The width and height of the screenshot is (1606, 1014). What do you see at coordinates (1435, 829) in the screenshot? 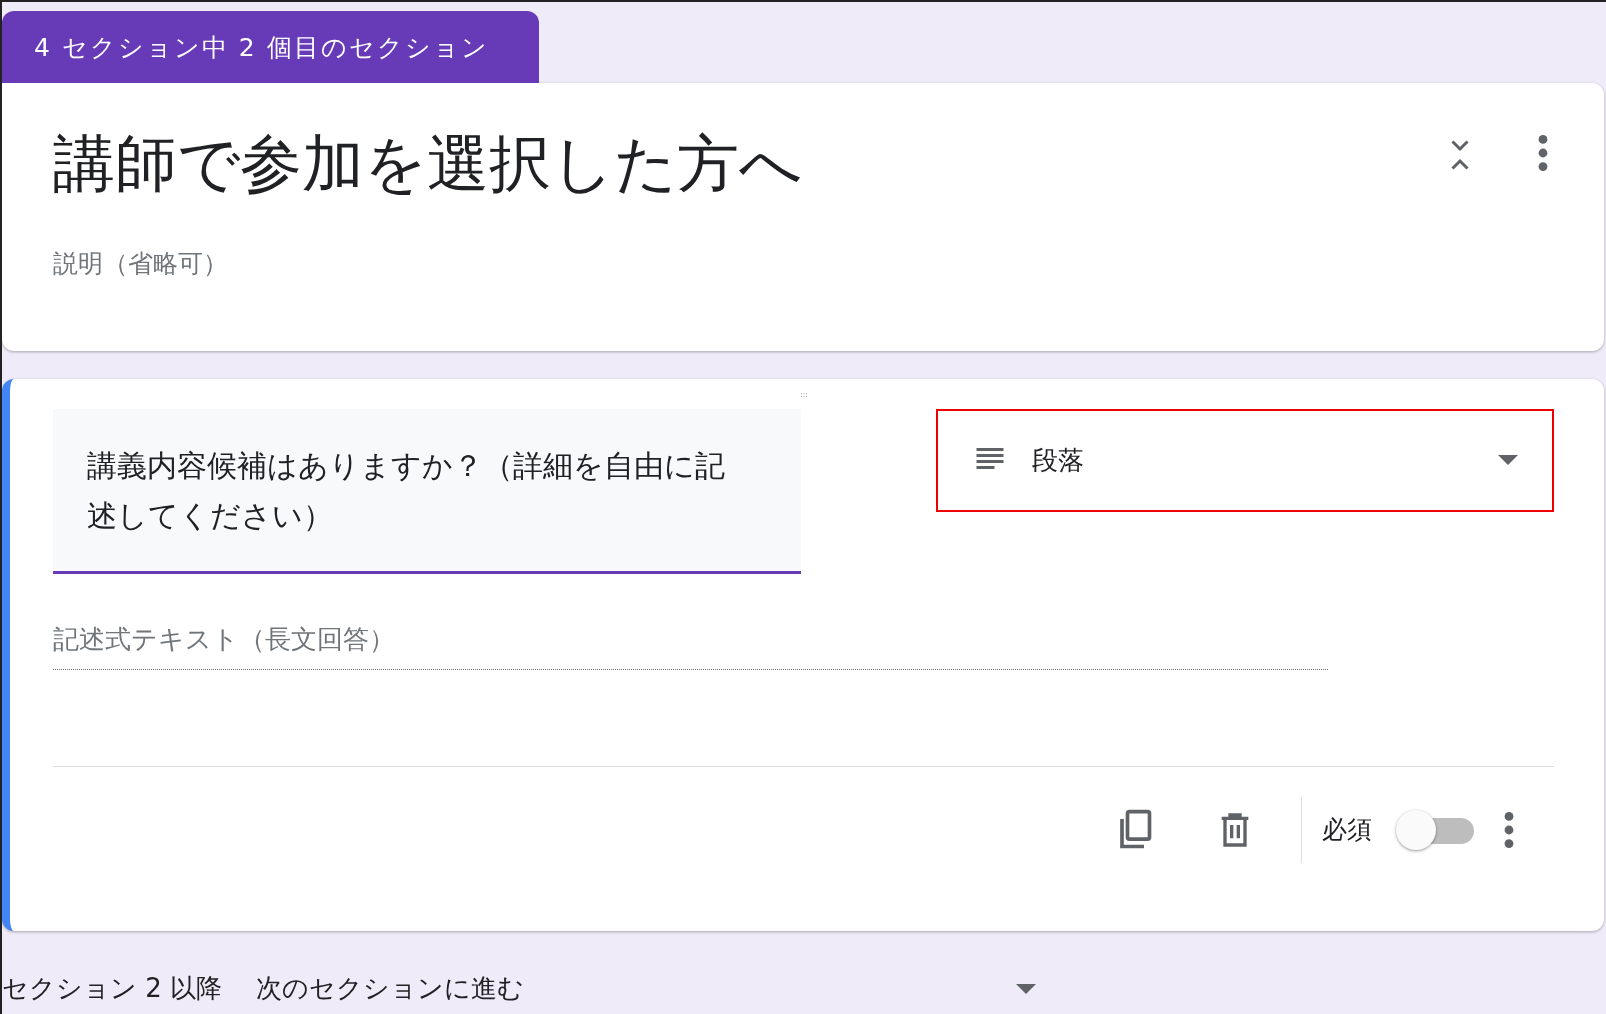
I see `required-toggle` at bounding box center [1435, 829].